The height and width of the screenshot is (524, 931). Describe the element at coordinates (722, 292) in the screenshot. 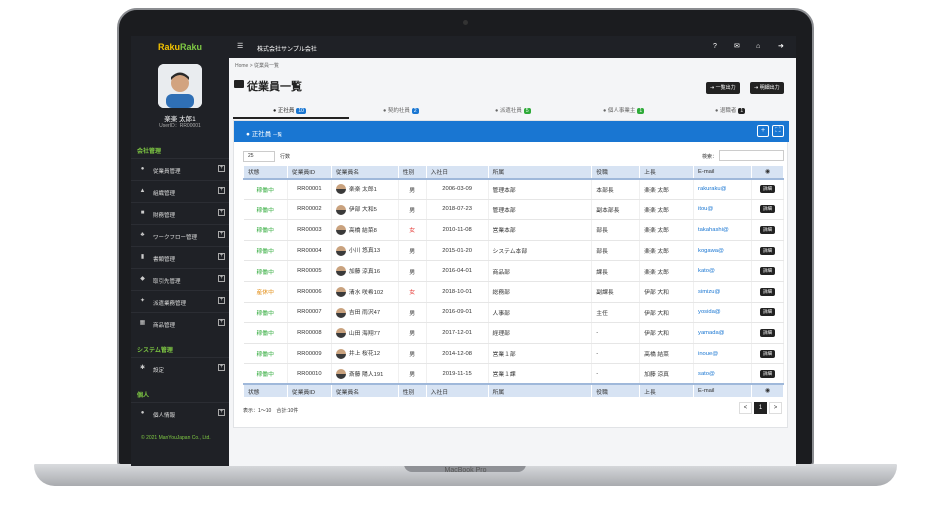

I see `email-link: simizu@` at that location.